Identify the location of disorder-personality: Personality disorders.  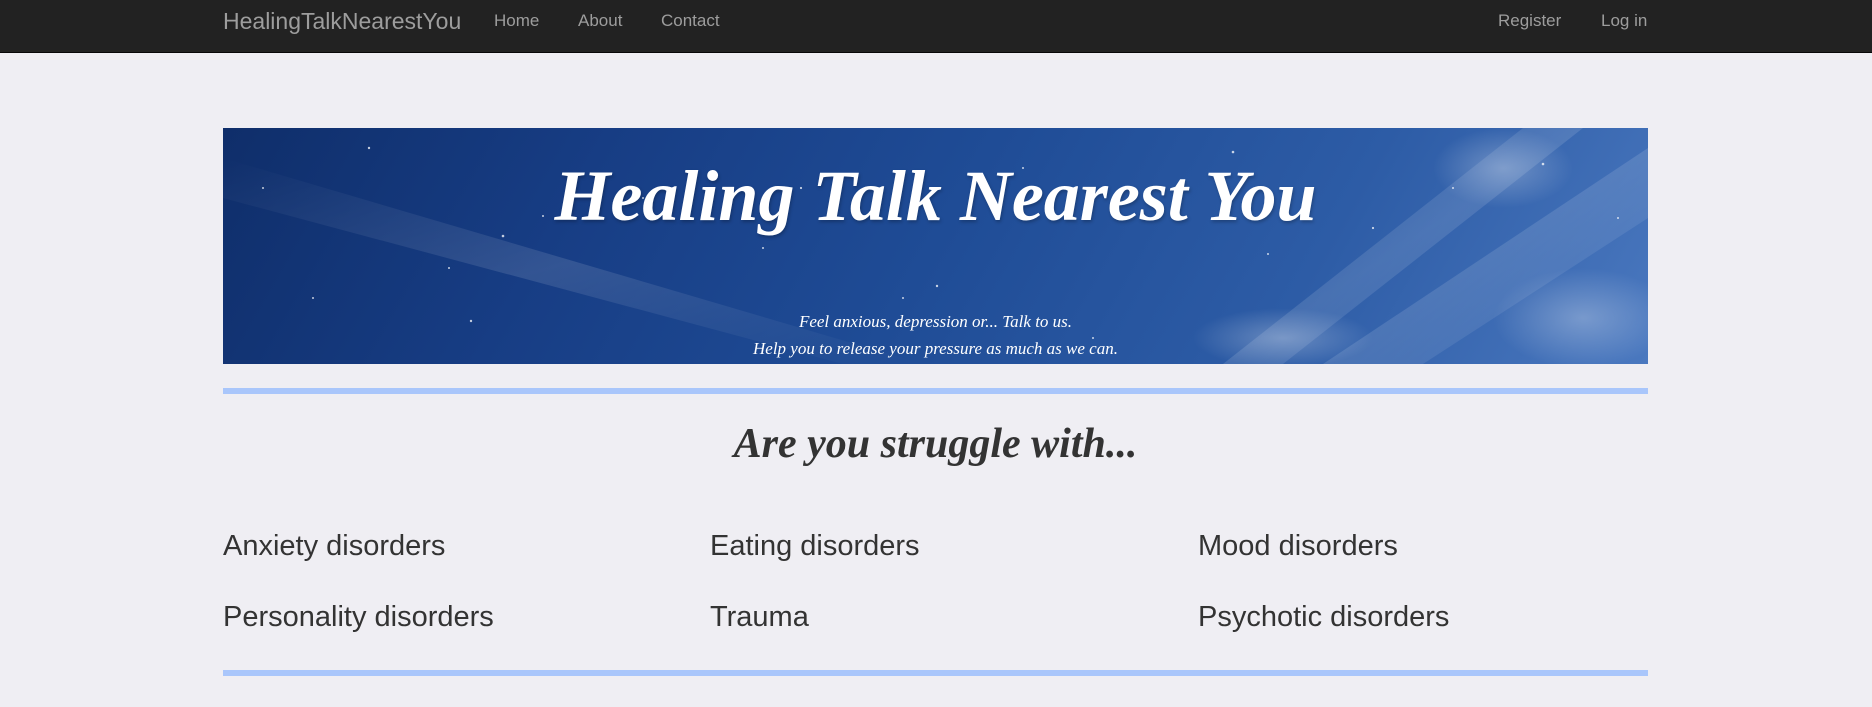
(358, 617).